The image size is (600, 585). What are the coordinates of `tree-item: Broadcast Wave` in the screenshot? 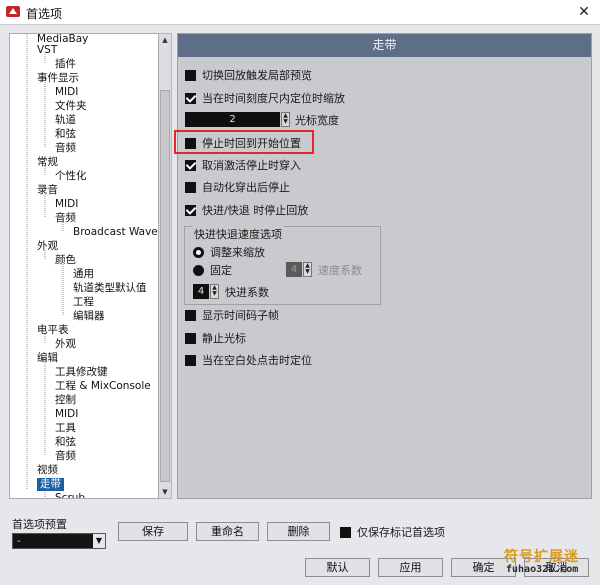 It's located at (115, 232).